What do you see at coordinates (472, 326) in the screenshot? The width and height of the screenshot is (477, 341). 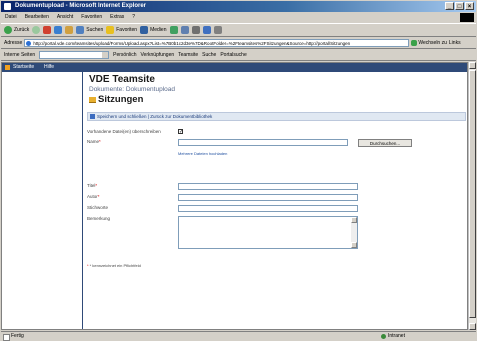 I see `scroll-down-arrow-icon` at bounding box center [472, 326].